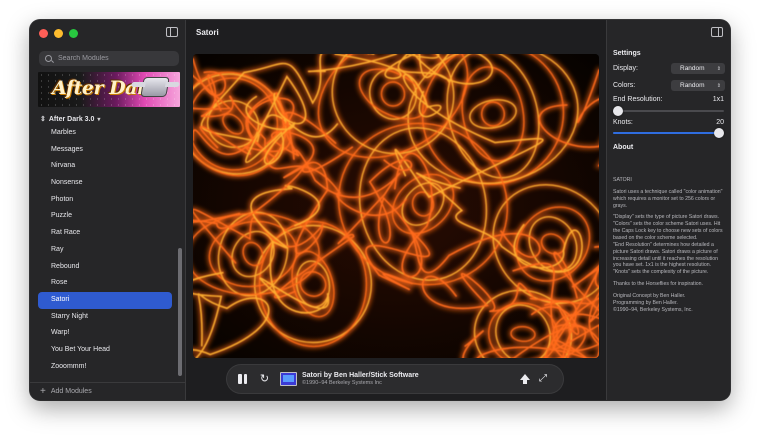 The width and height of the screenshot is (760, 439). Describe the element at coordinates (668, 133) in the screenshot. I see `knots-slider` at that location.